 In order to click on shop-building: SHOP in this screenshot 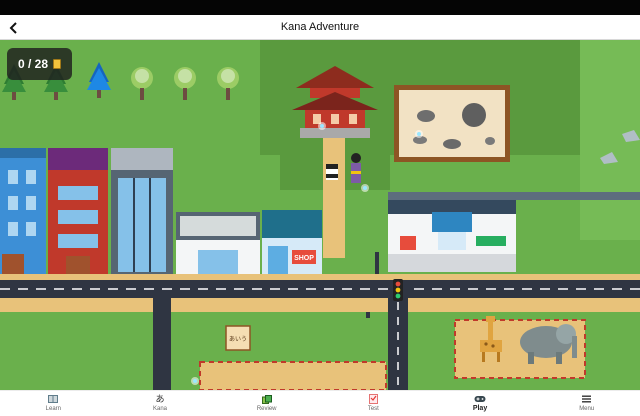, I will do `click(292, 242)`.